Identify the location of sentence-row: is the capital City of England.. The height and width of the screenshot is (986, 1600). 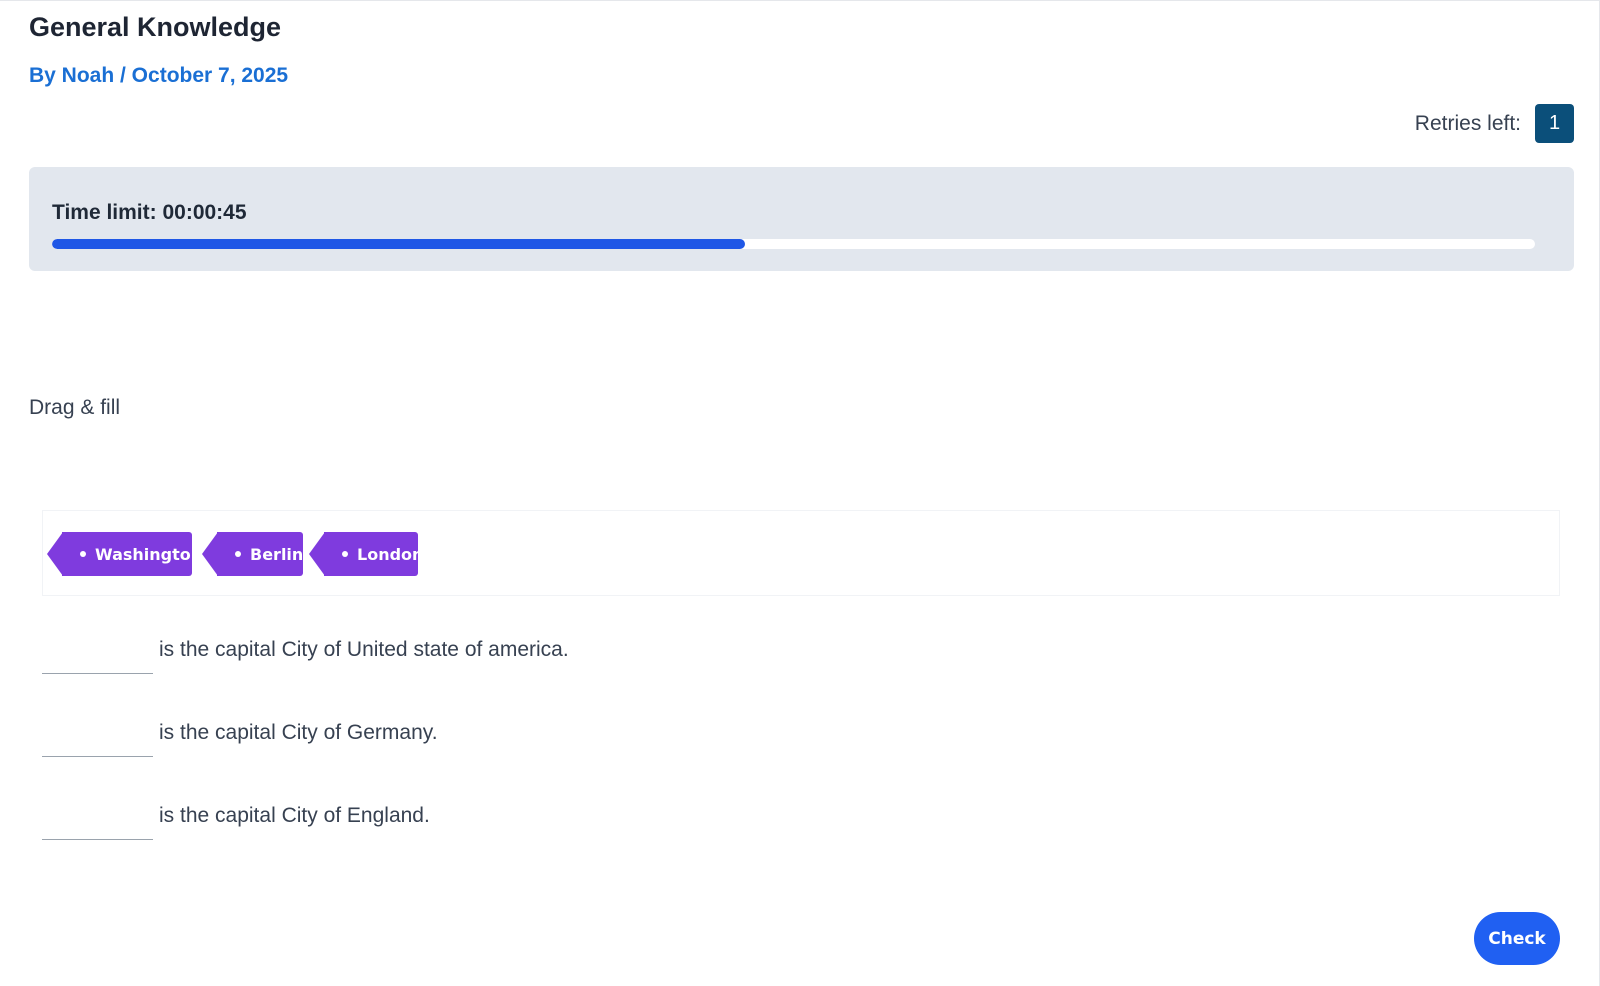
(236, 819).